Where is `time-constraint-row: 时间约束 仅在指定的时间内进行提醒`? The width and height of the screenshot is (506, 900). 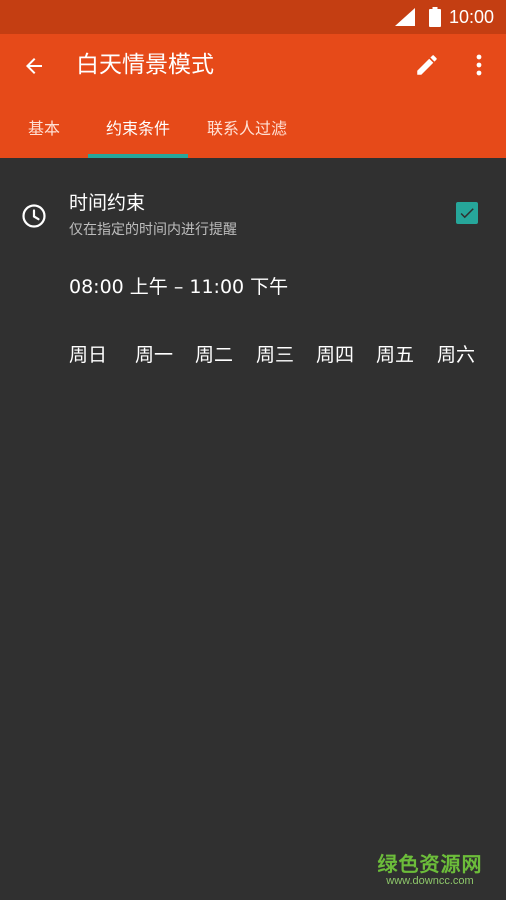
time-constraint-row: 时间约束 仅在指定的时间内进行提醒 is located at coordinates (253, 212).